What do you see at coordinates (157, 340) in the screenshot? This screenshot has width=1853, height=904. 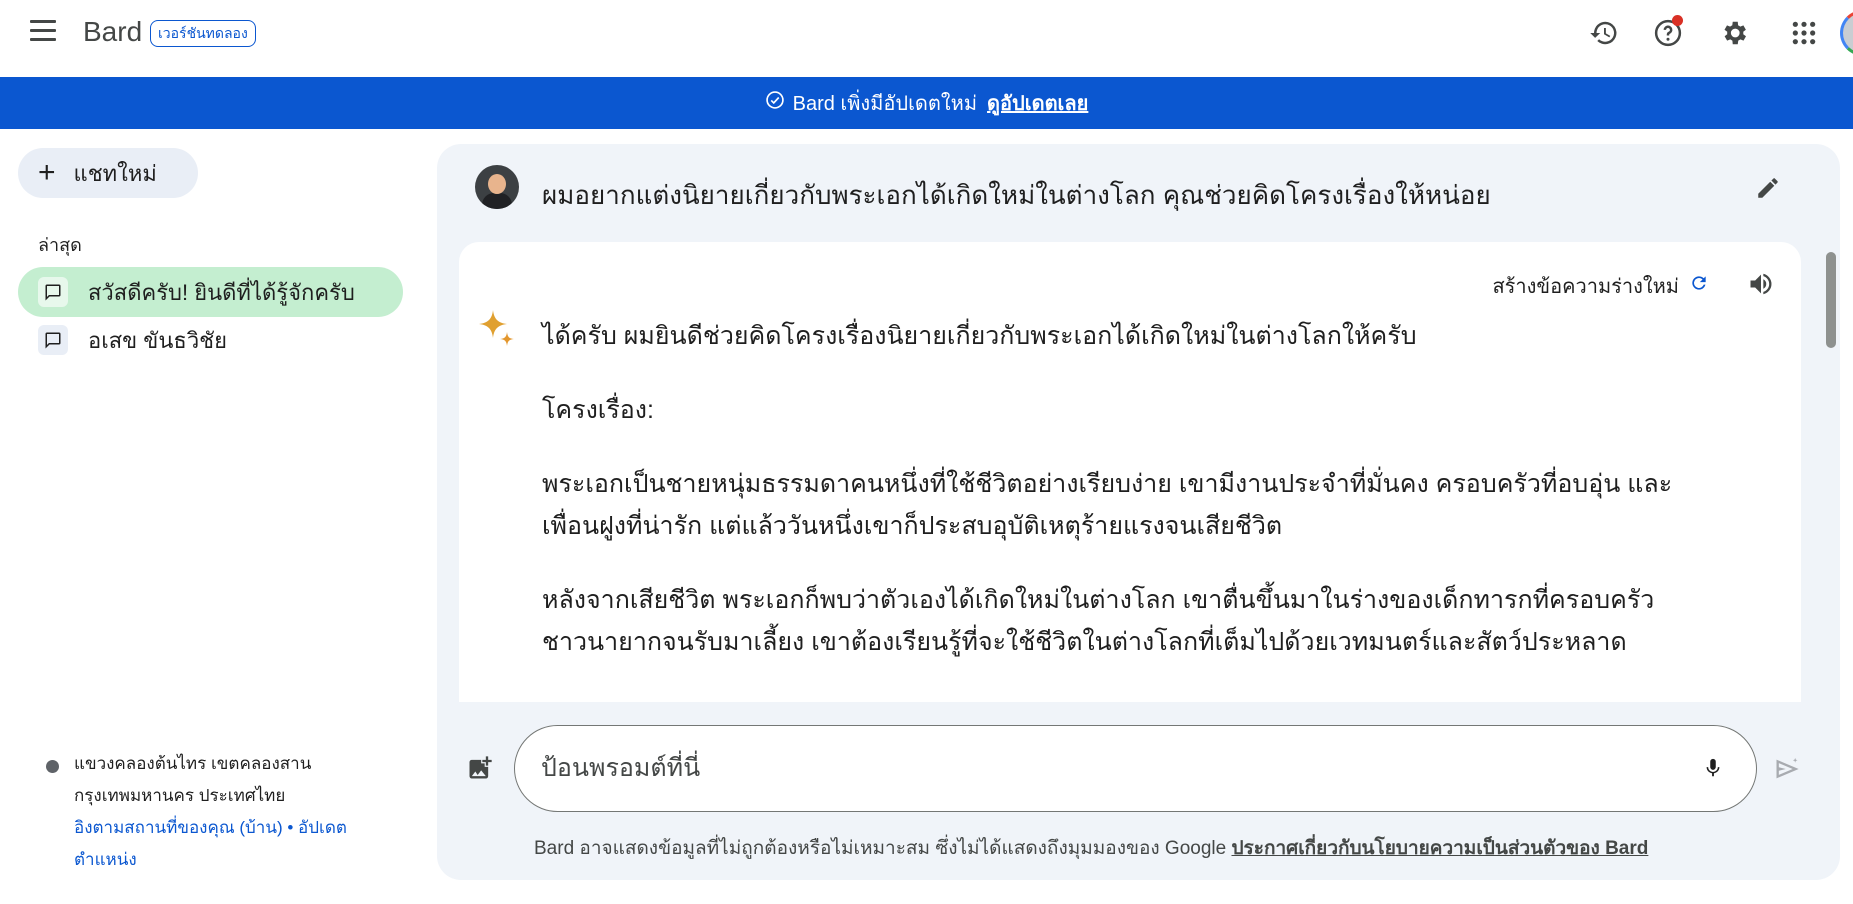 I see `recent-chat-label: อเสข ขันธวิชัย` at bounding box center [157, 340].